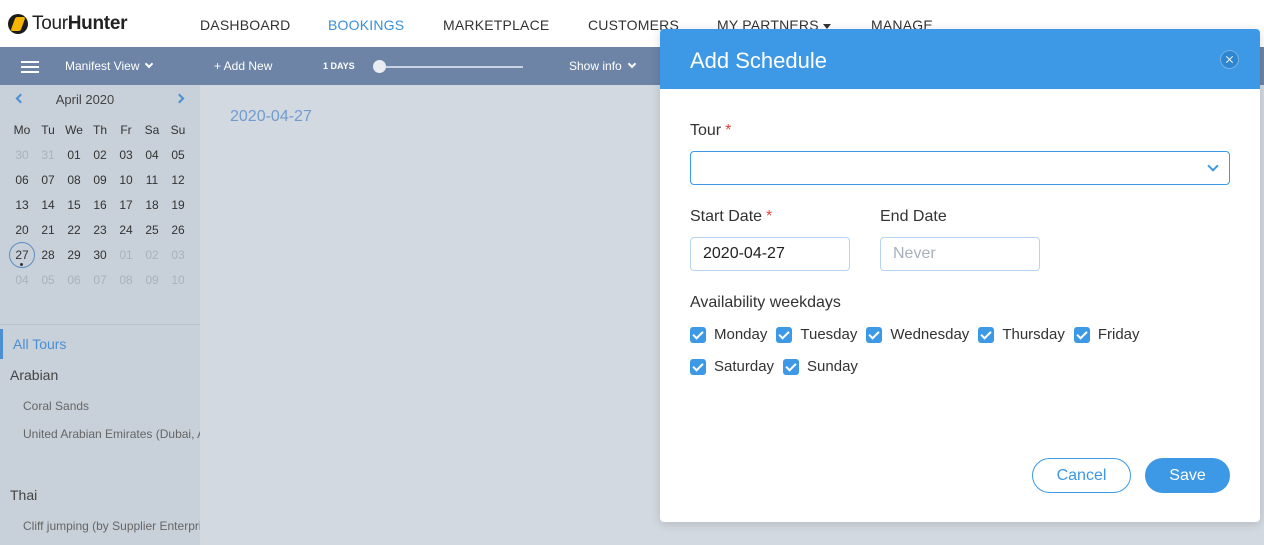 This screenshot has height=545, width=1264. I want to click on menu-icon, so click(30, 67).